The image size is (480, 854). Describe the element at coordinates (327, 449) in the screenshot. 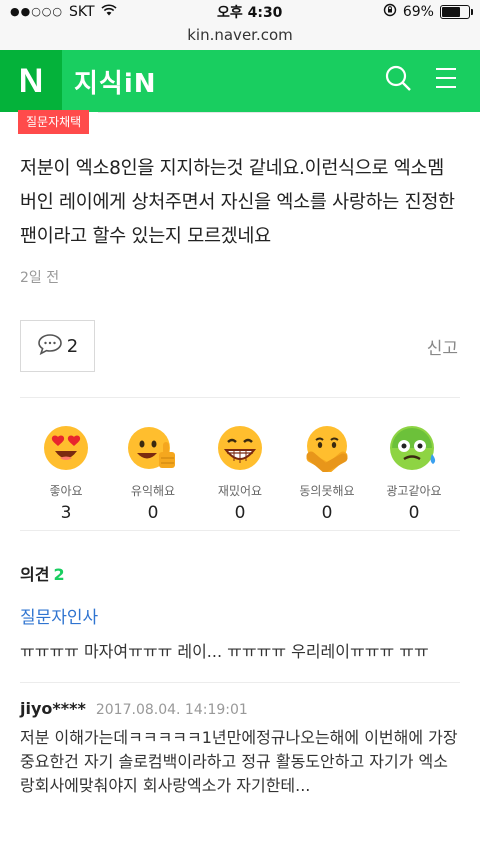

I see `crossed-arms-face-icon` at that location.